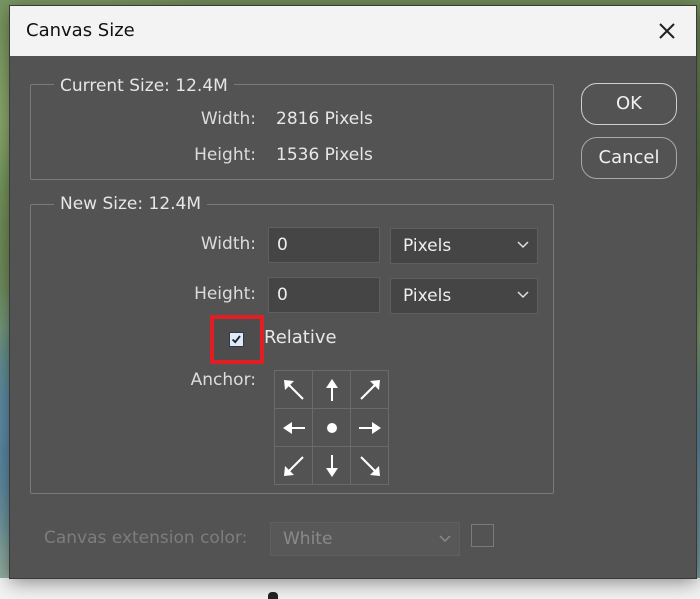  I want to click on current-height-label: Height:, so click(225, 155).